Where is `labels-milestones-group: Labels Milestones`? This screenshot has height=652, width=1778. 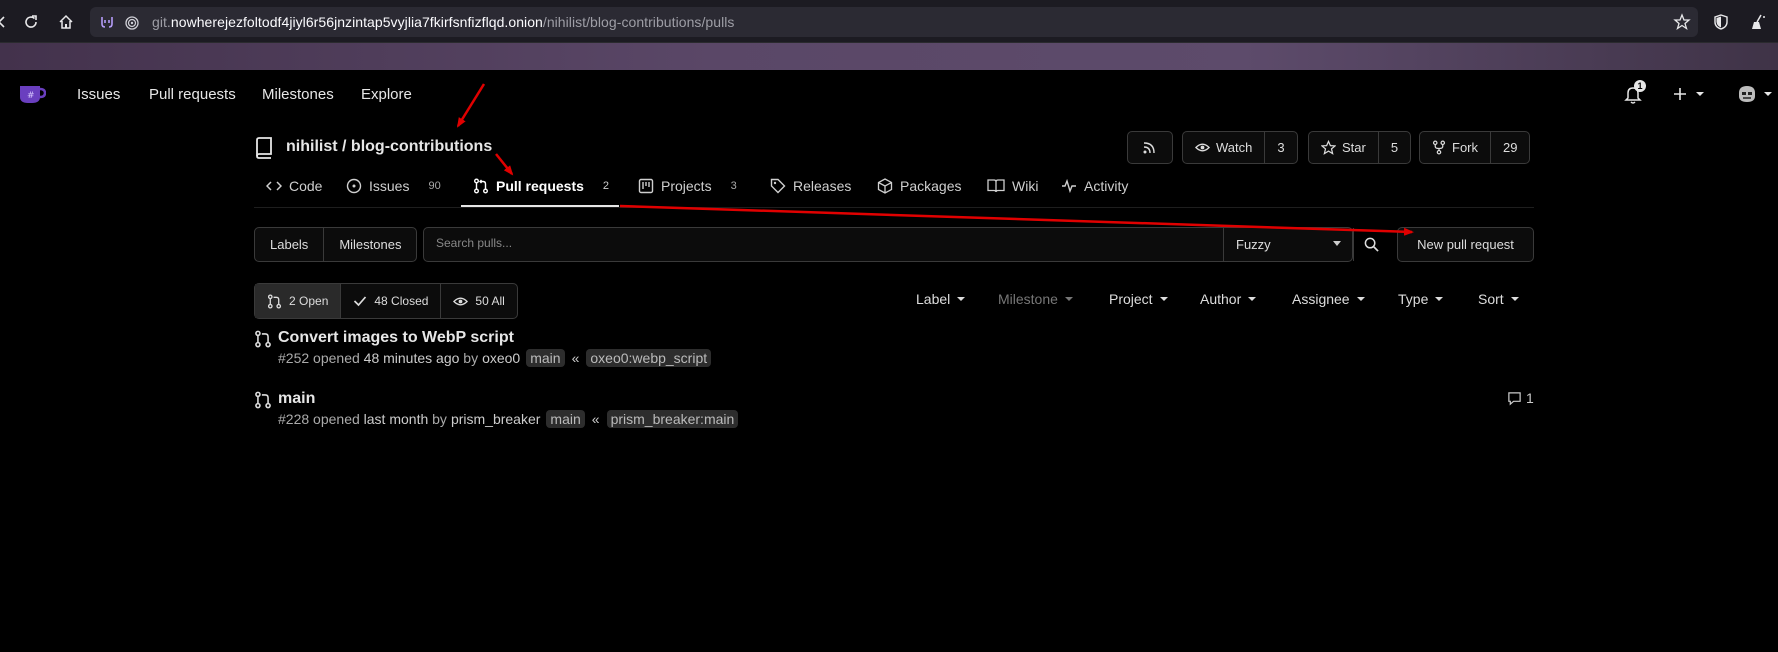 labels-milestones-group: Labels Milestones is located at coordinates (336, 244).